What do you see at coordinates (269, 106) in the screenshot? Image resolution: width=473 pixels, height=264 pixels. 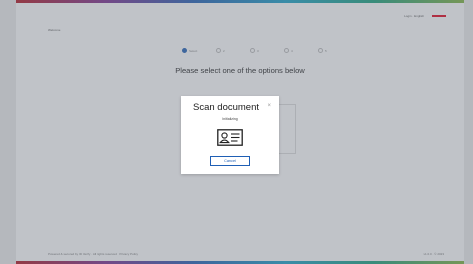 I see `close-icon: ×` at bounding box center [269, 106].